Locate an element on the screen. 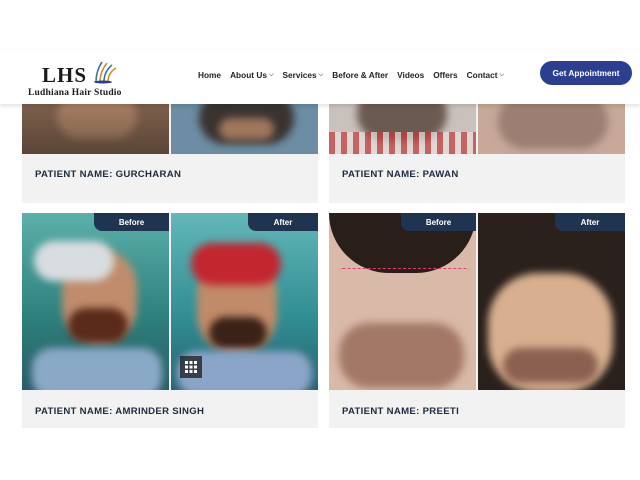  nav-label: Contact is located at coordinates (482, 75).